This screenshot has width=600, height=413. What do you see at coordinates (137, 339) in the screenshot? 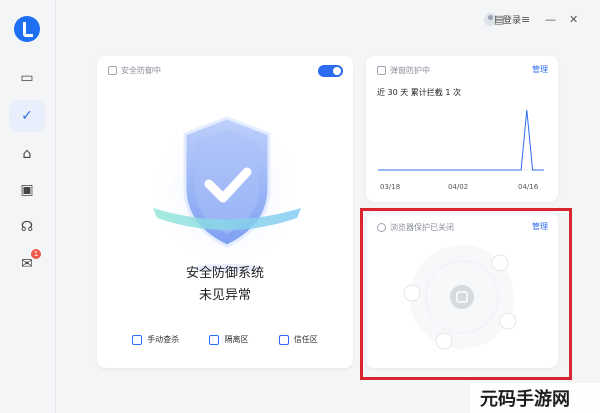
I see `scan-icon` at bounding box center [137, 339].